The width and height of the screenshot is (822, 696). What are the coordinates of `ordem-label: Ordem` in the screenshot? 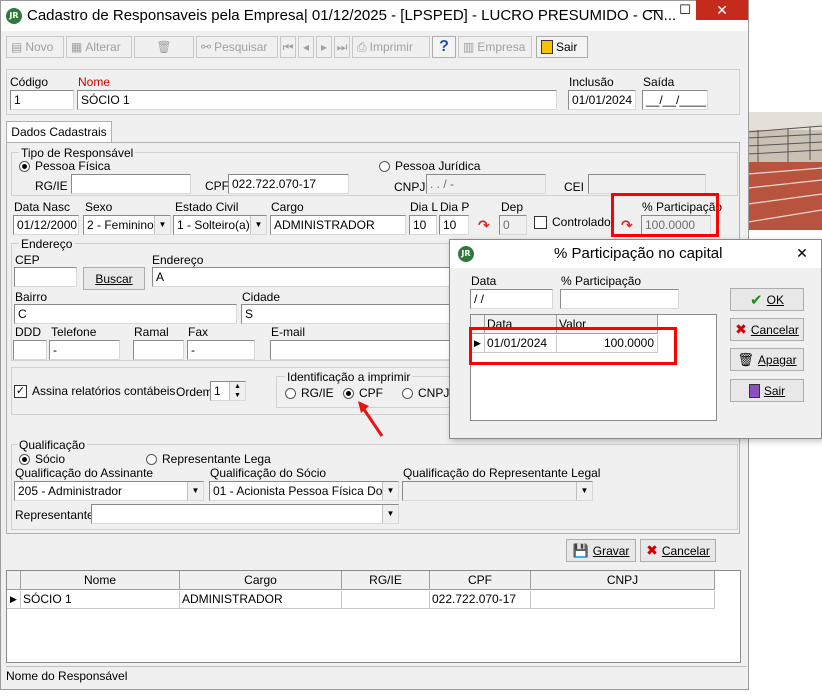 It's located at (194, 392).